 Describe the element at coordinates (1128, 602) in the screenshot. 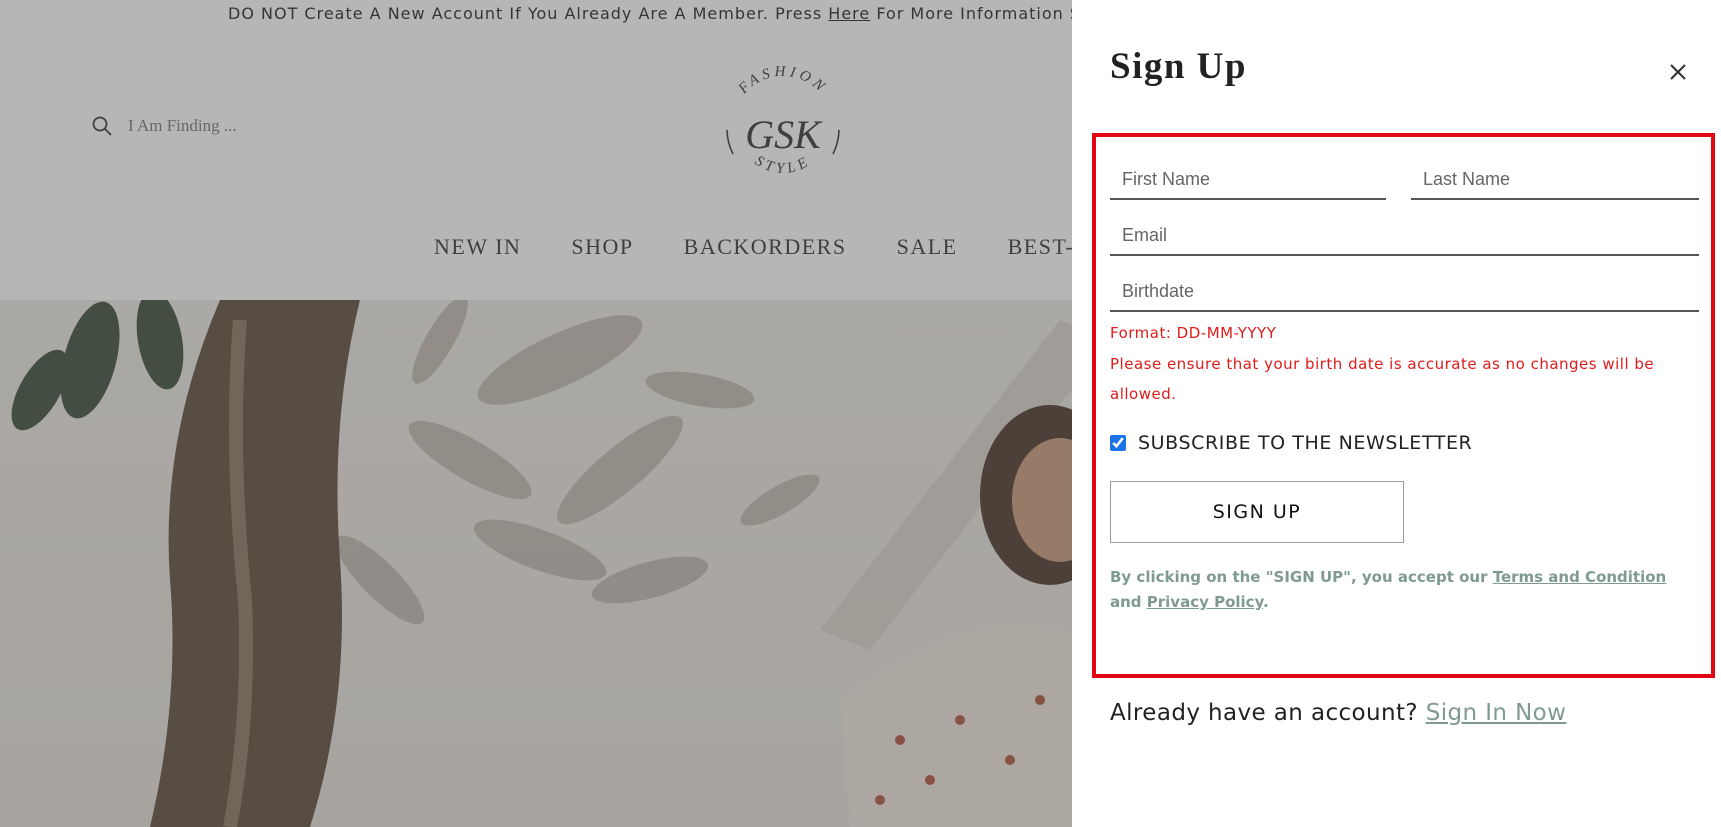

I see `legal-and: and` at that location.